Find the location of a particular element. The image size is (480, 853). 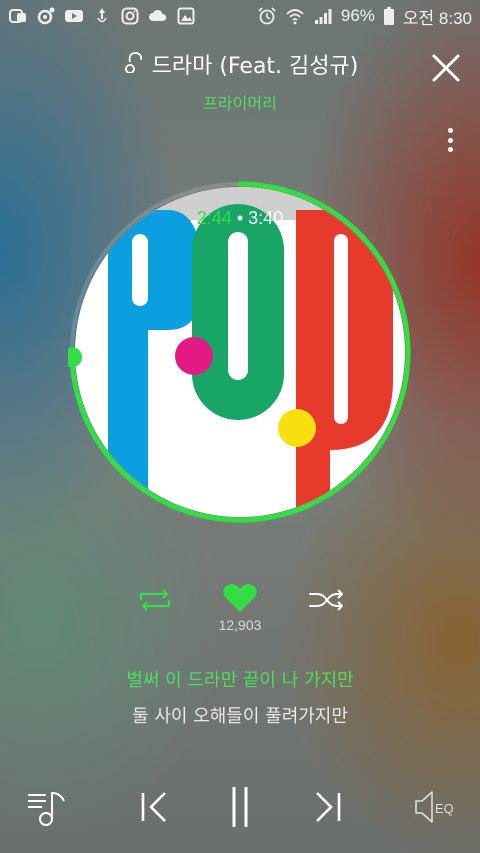

youtube-icon is located at coordinates (74, 16).